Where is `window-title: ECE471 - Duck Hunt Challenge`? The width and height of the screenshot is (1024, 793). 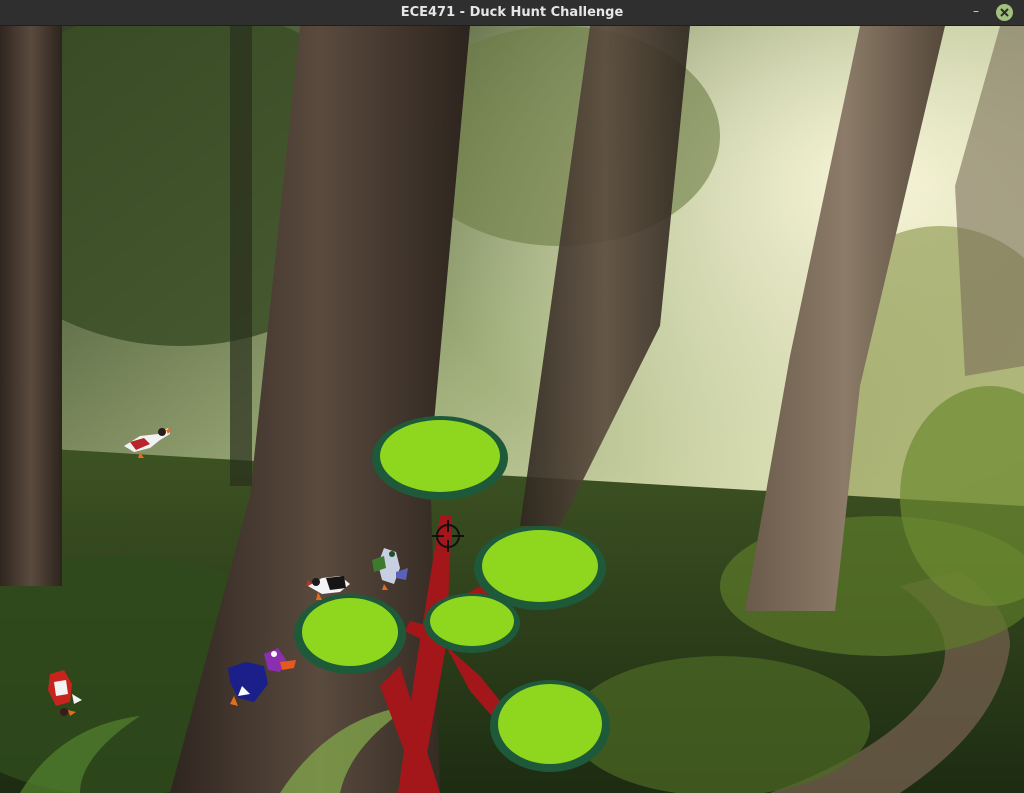
window-title: ECE471 - Duck Hunt Challenge is located at coordinates (512, 12).